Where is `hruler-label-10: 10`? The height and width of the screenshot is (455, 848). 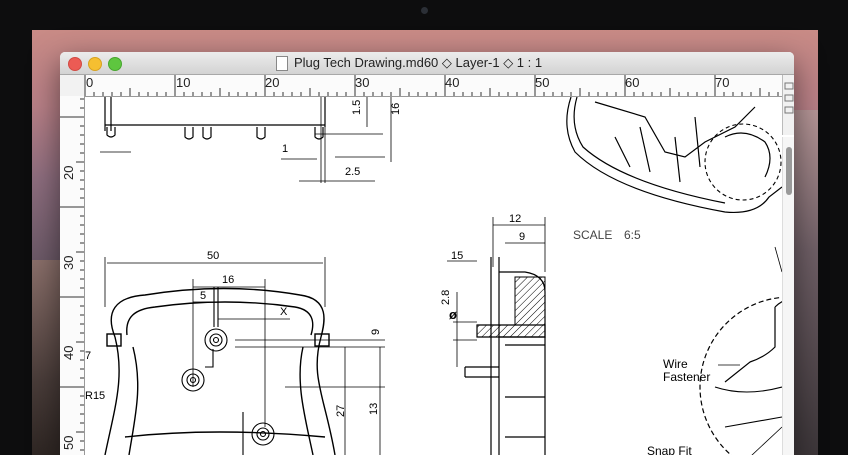 hruler-label-10: 10 is located at coordinates (183, 82).